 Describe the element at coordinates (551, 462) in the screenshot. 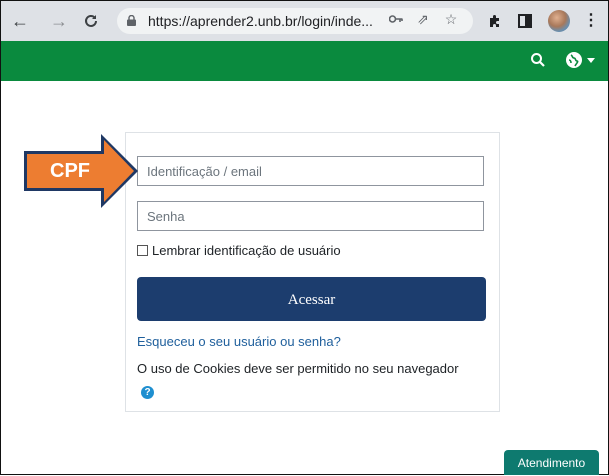

I see `support-button: Atendimento` at that location.